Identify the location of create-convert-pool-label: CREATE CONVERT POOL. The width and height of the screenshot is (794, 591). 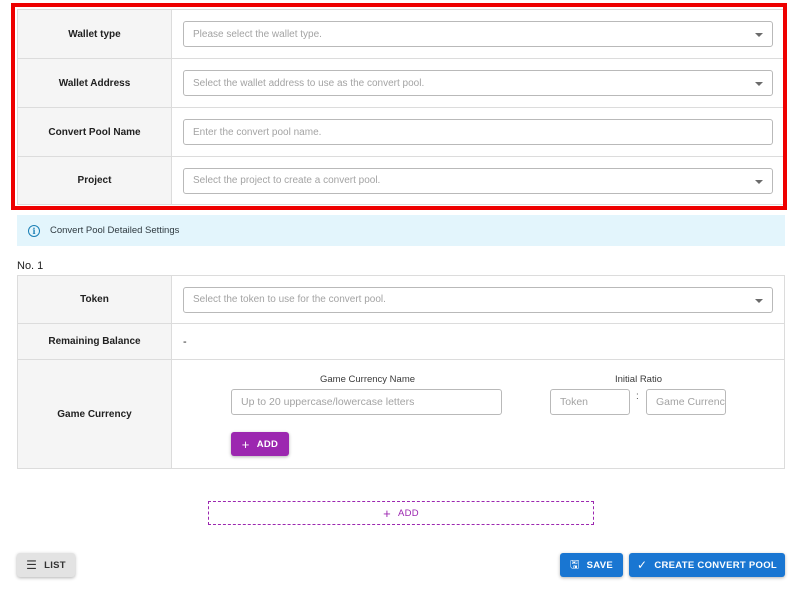
(716, 565).